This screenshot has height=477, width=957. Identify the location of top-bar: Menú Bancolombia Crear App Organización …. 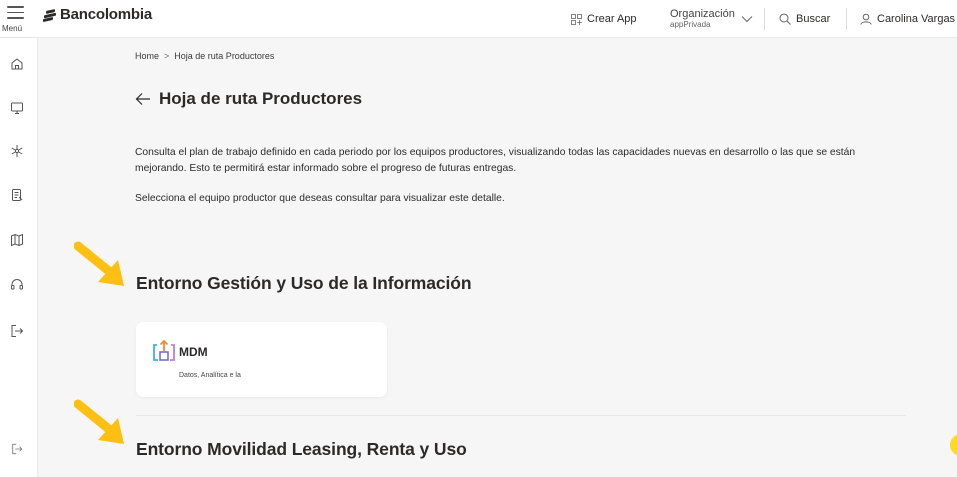
(478, 19).